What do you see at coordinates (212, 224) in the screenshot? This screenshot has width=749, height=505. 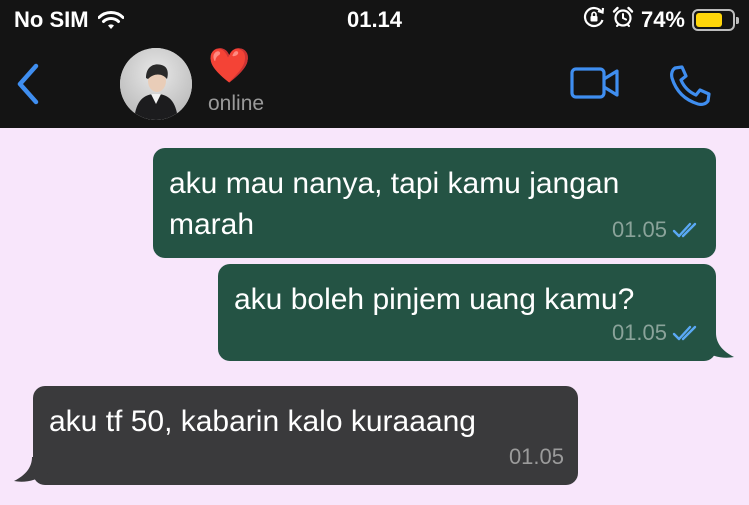 I see `message-line: marah` at bounding box center [212, 224].